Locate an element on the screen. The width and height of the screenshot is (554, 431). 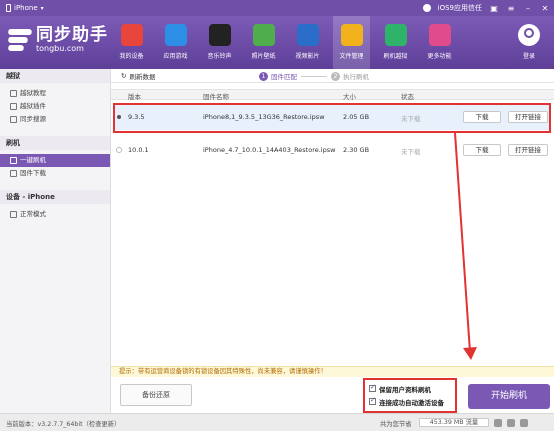
refresh-button: ↻ 刷新数据 is located at coordinates (138, 76).